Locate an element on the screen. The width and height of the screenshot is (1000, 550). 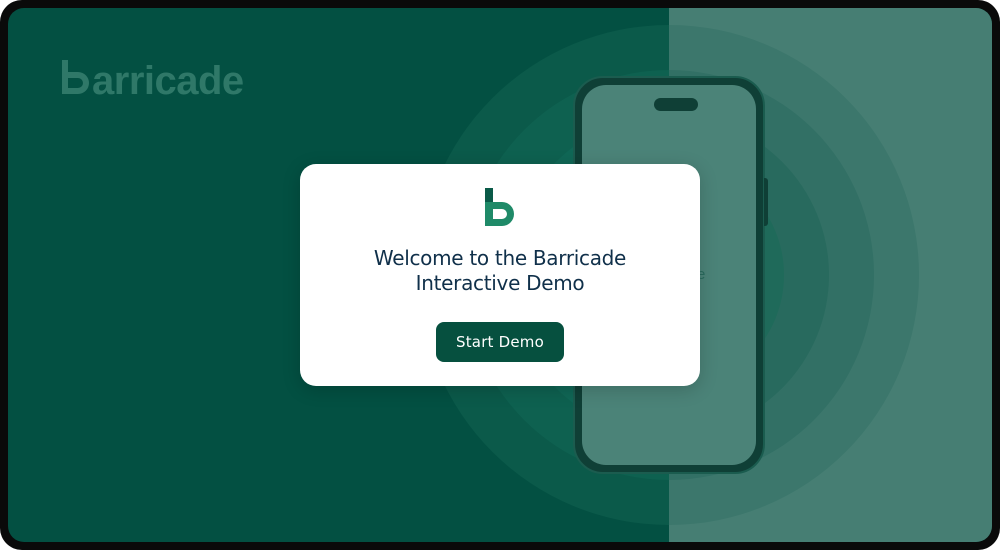
phone-notch is located at coordinates (676, 104).